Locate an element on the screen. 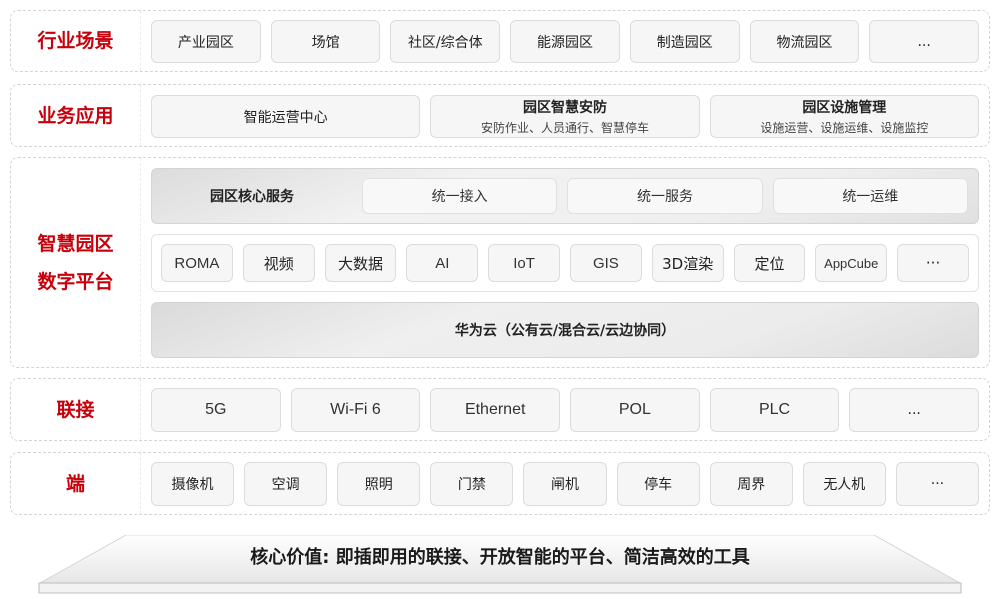 The height and width of the screenshot is (600, 1000). scenario-community: 社区/综合体 is located at coordinates (445, 41).